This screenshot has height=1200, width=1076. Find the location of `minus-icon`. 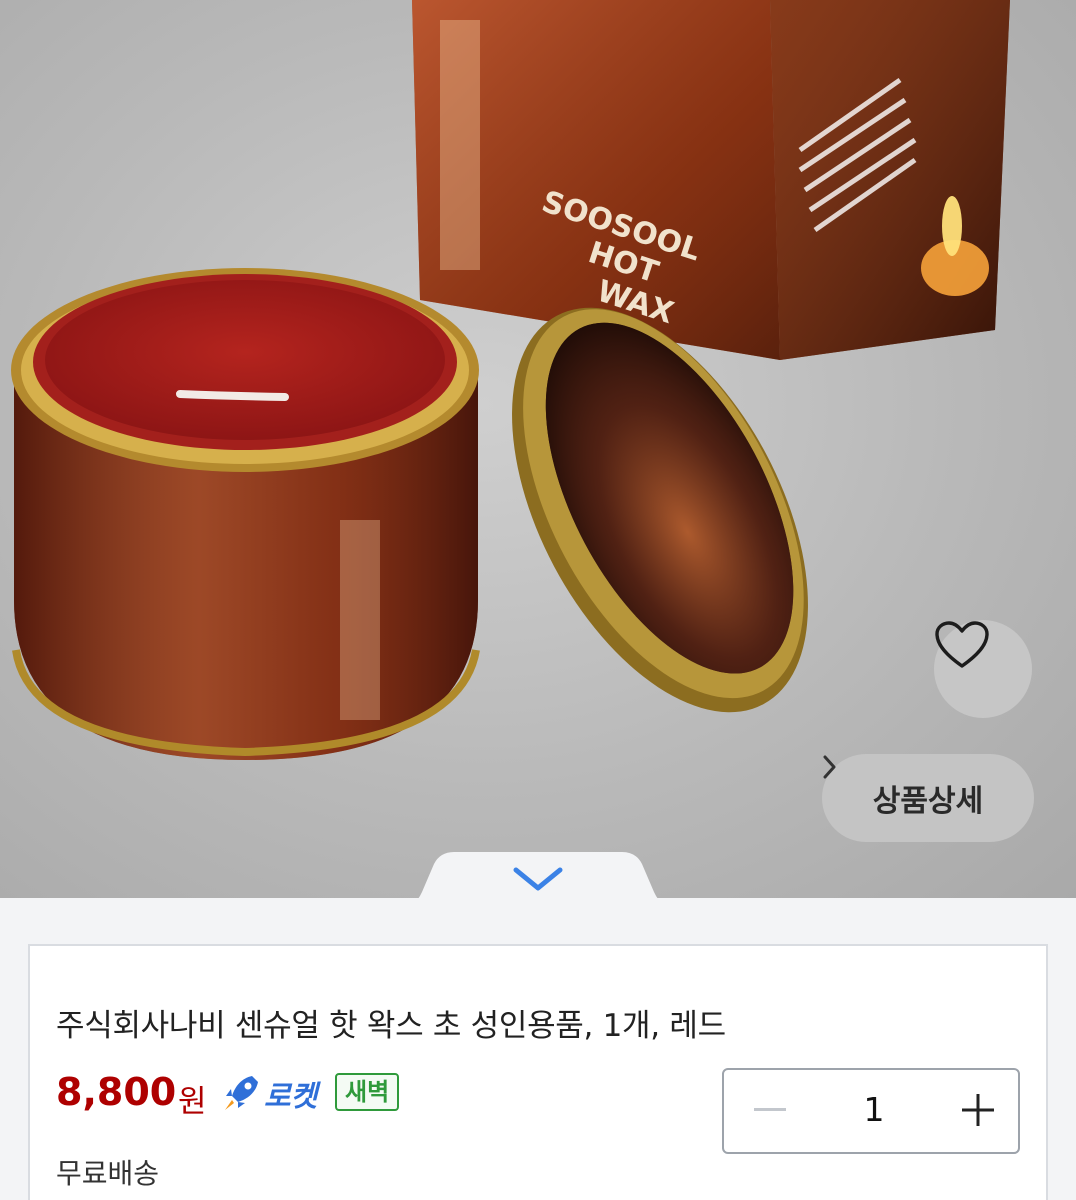

minus-icon is located at coordinates (770, 1109).